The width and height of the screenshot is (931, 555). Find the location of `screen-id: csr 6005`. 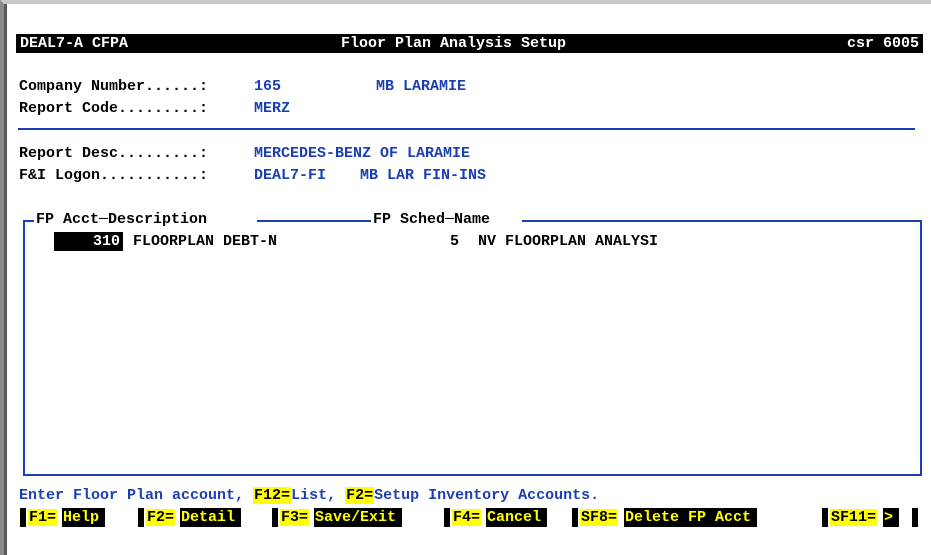

screen-id: csr 6005 is located at coordinates (882, 43).